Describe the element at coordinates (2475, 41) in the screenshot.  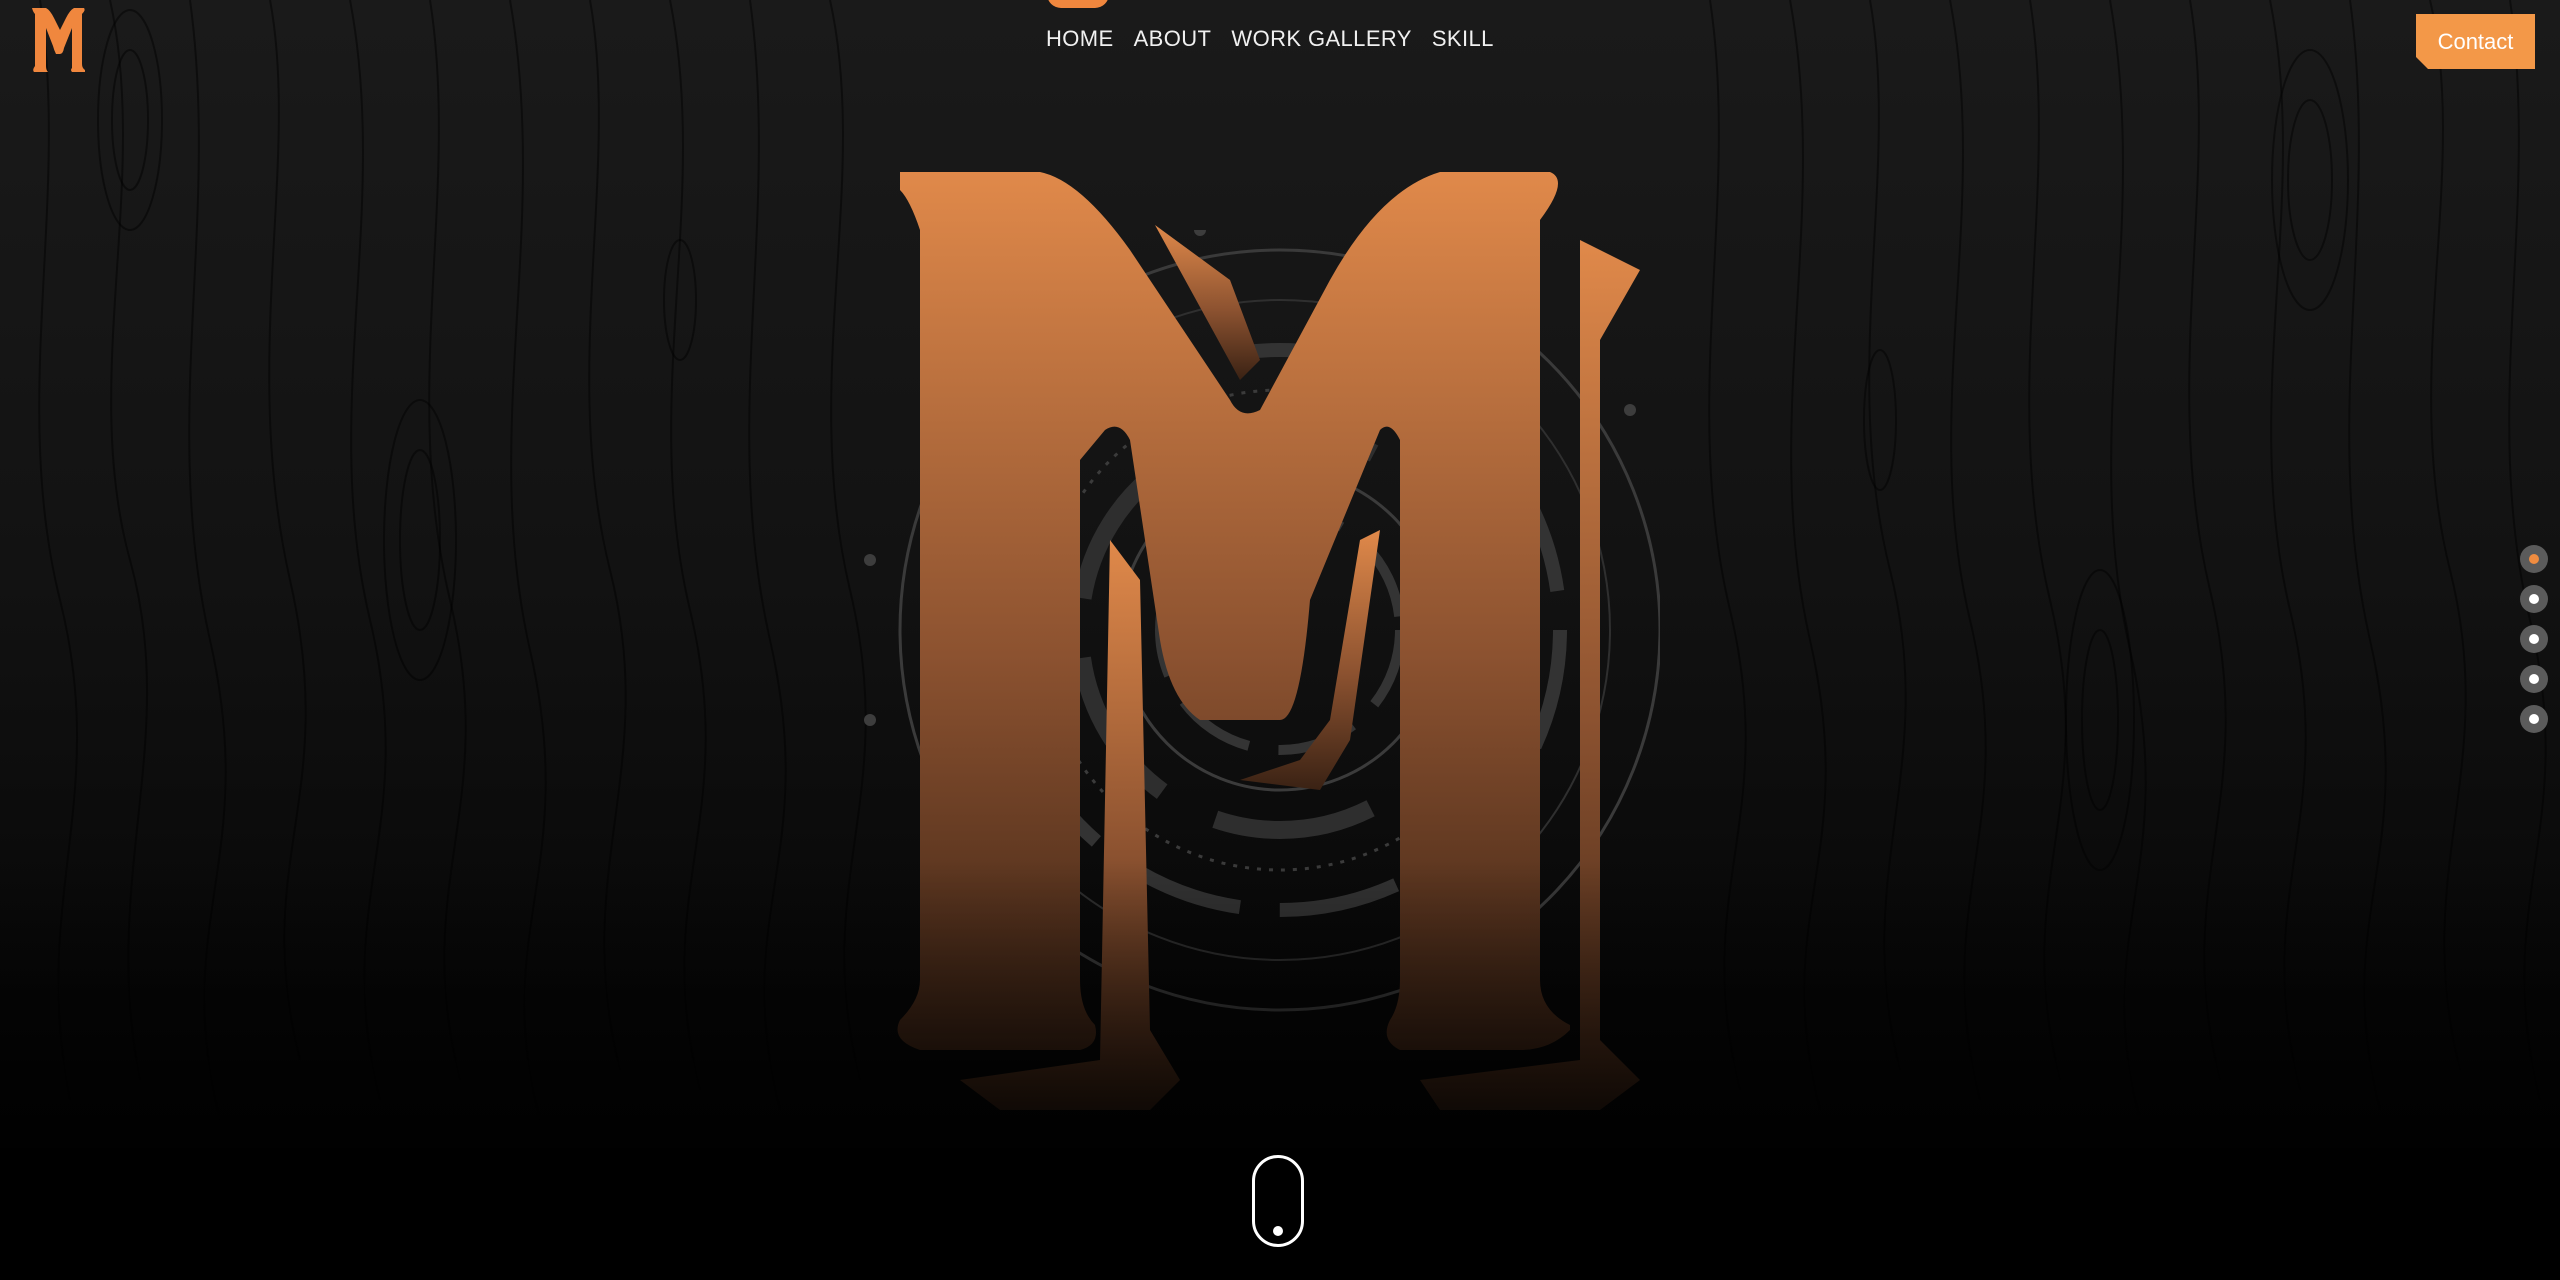
I see `contact-button: Contact` at that location.